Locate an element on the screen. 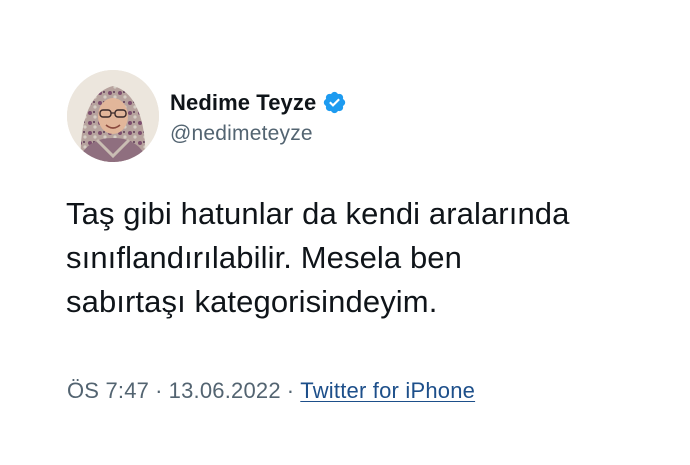  author-names: Nedime Teyze @nedimeteyze is located at coordinates (258, 116).